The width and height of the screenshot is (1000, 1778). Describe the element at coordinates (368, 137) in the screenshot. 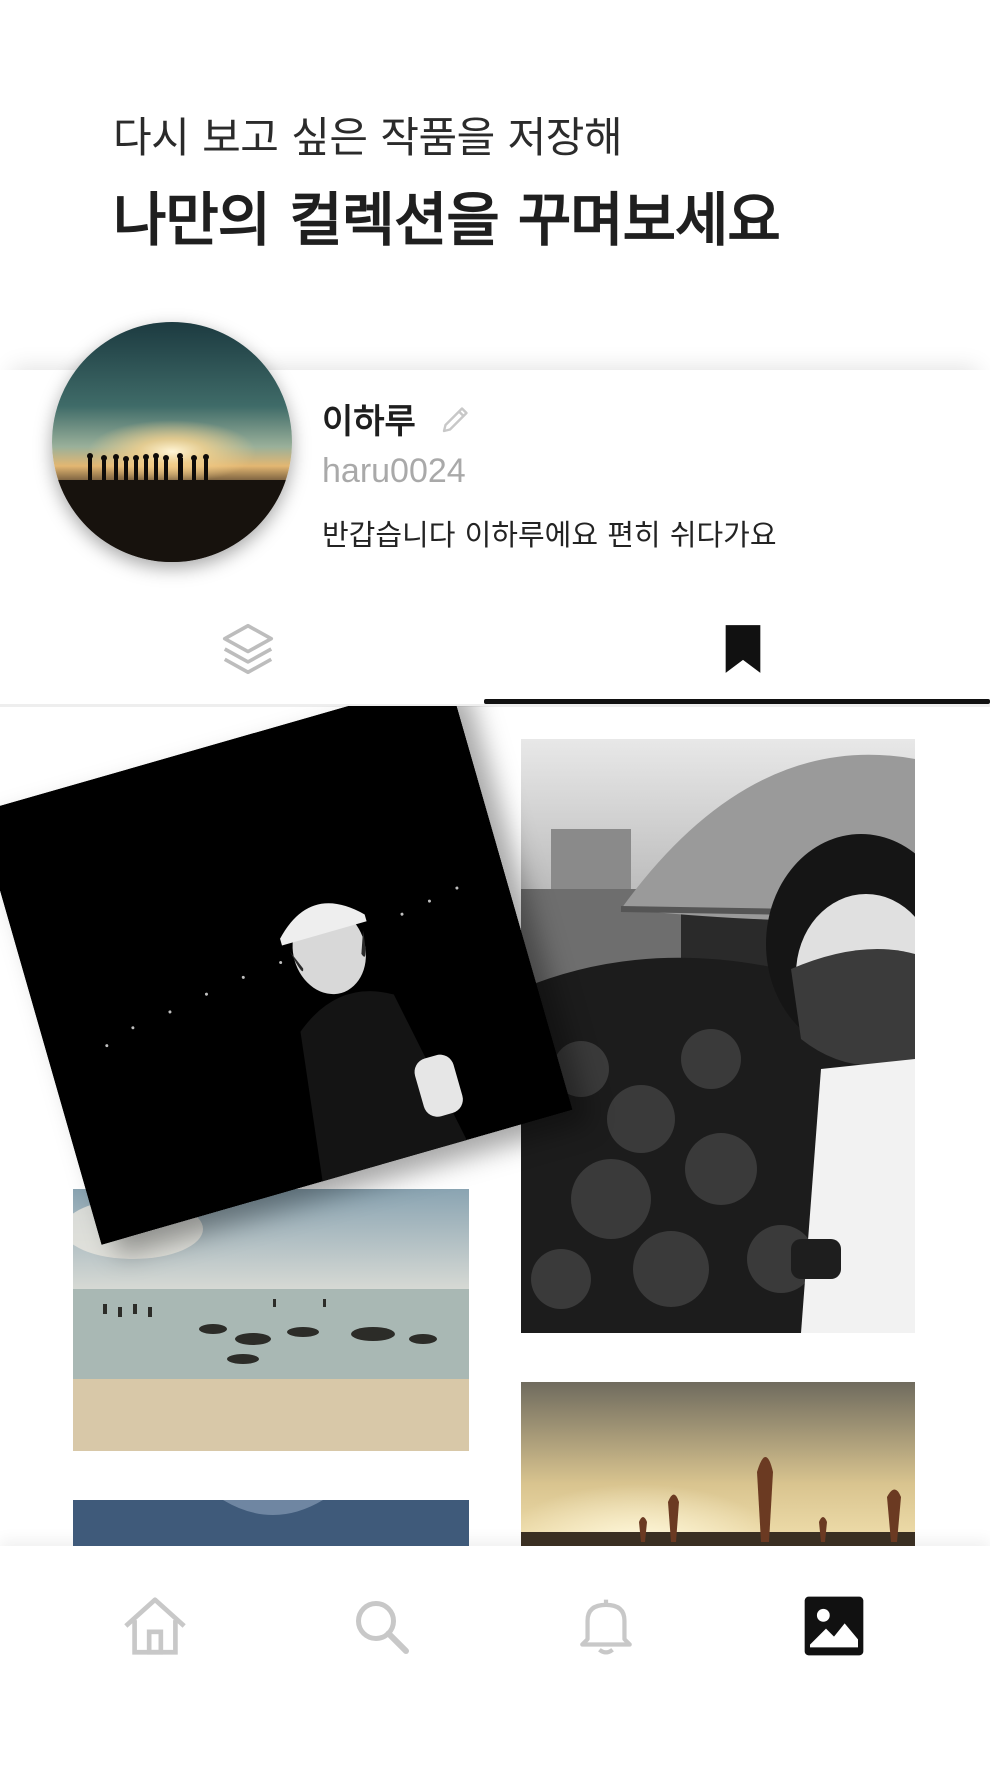

I see `header-subtitle: 다시 보고 싶은 작품을 저장해` at that location.